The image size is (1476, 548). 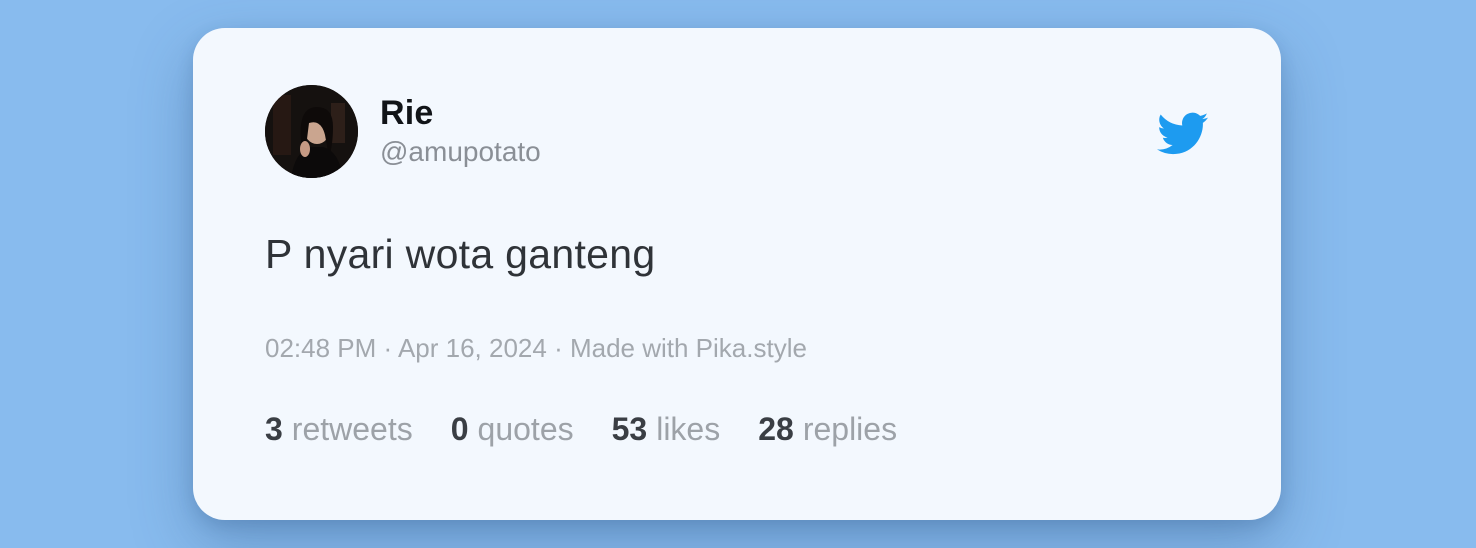 I want to click on stat-count: 28, so click(x=776, y=429).